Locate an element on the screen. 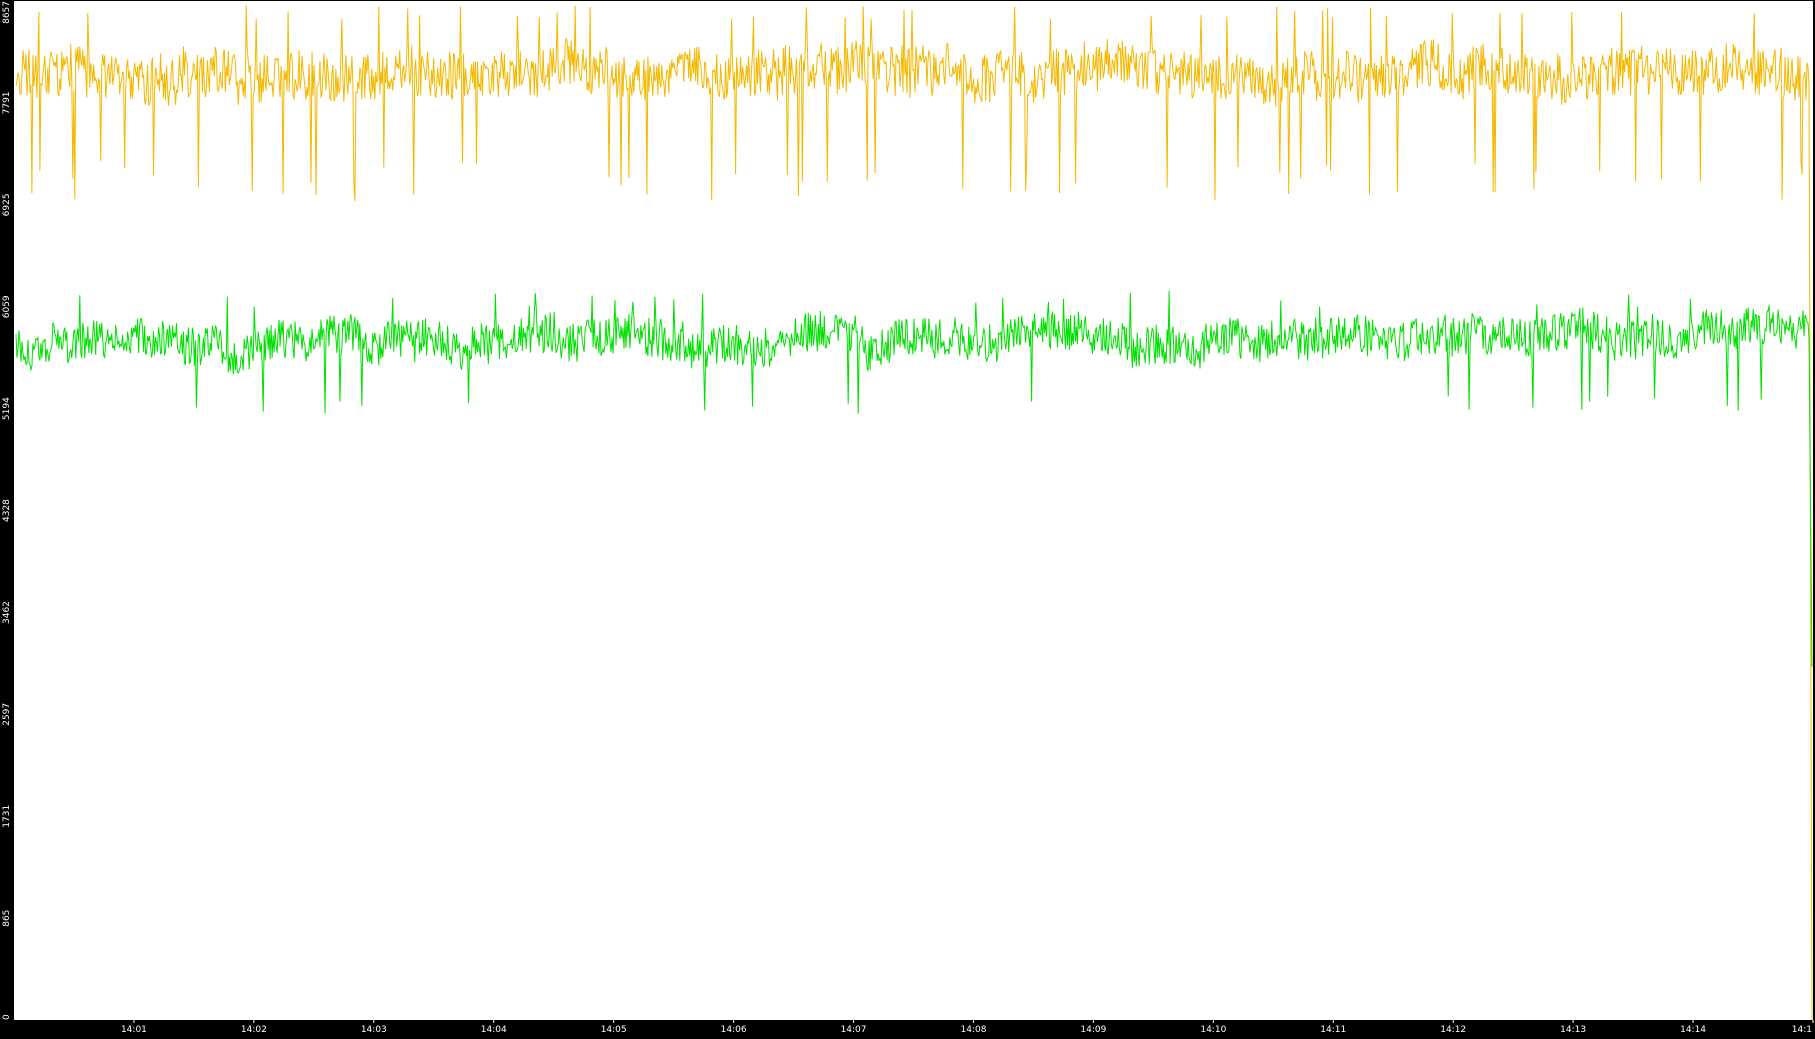  y-tick-label: 5194 is located at coordinates (7, 408).